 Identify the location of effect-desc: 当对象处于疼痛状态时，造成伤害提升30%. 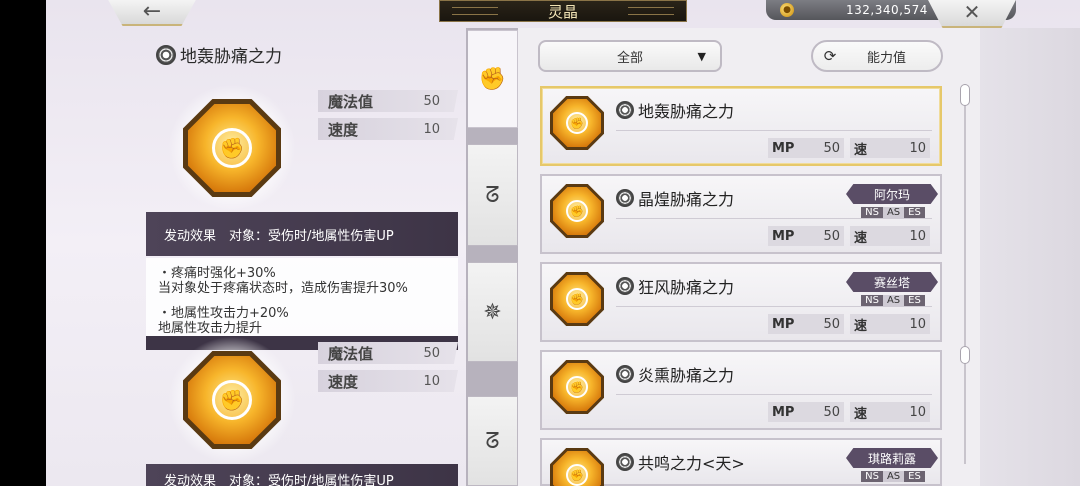
(283, 288).